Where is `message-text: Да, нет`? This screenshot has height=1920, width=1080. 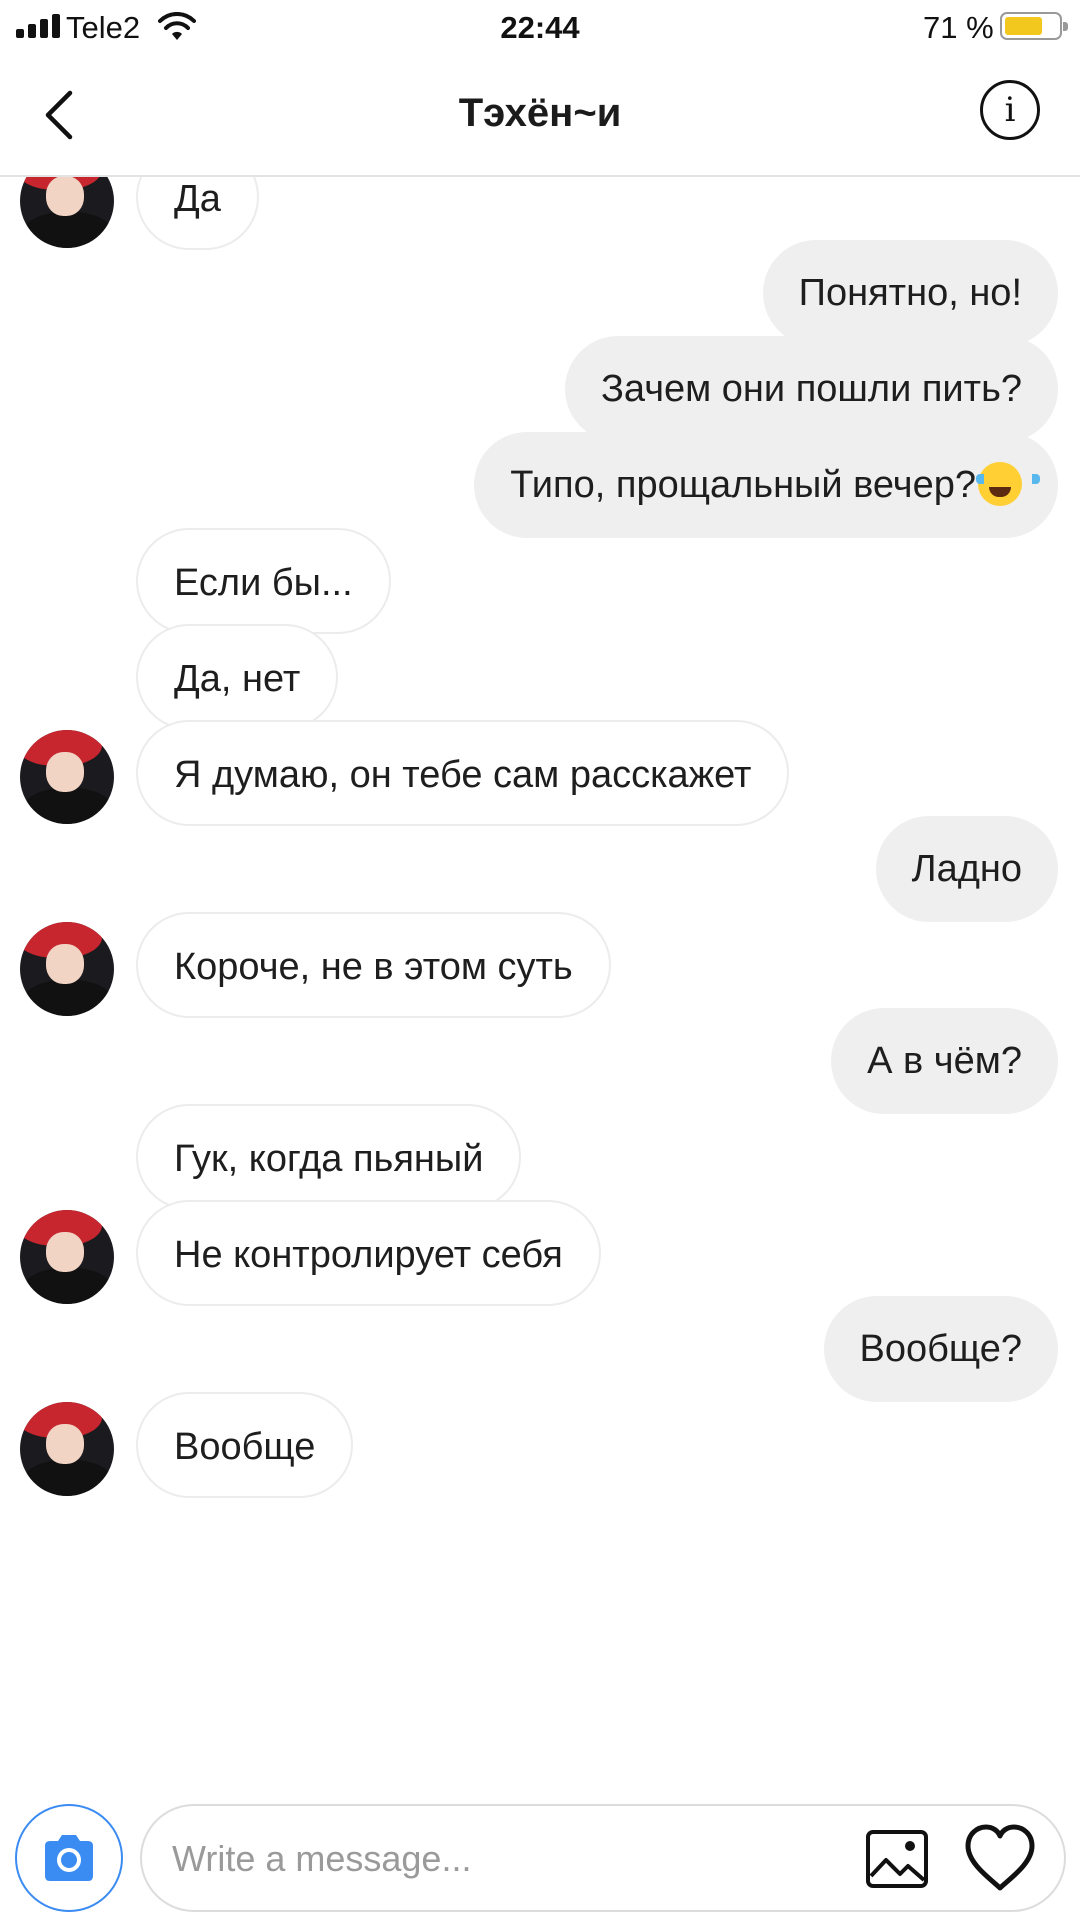
message-text: Да, нет is located at coordinates (237, 679).